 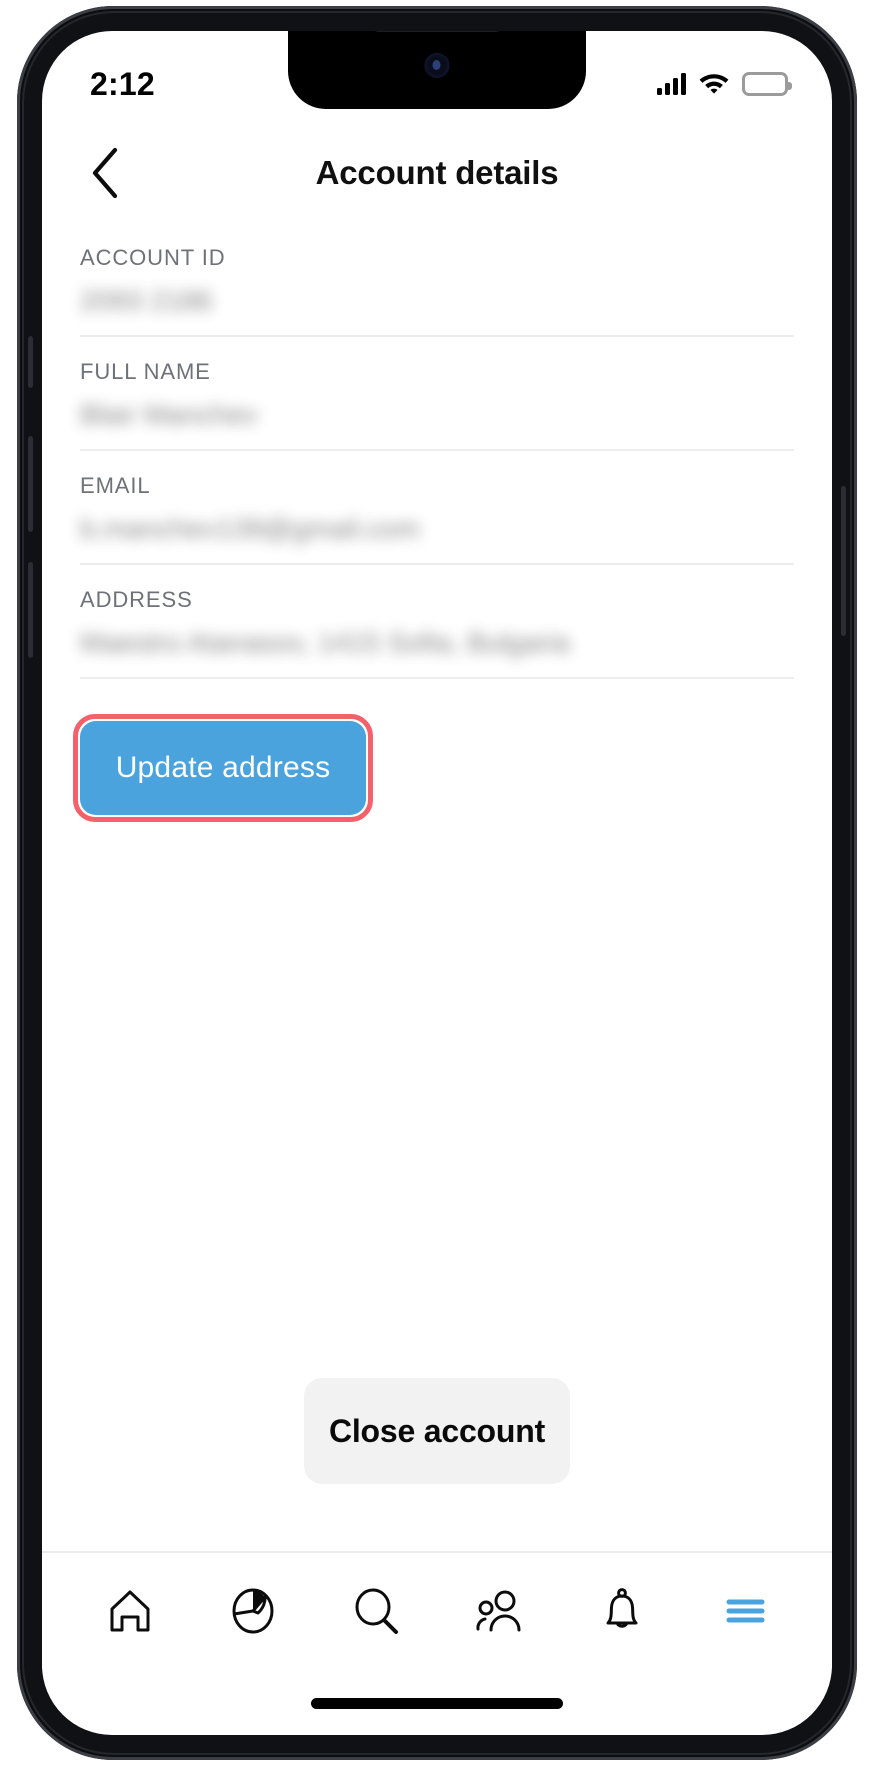 I want to click on display-notch, so click(x=437, y=70).